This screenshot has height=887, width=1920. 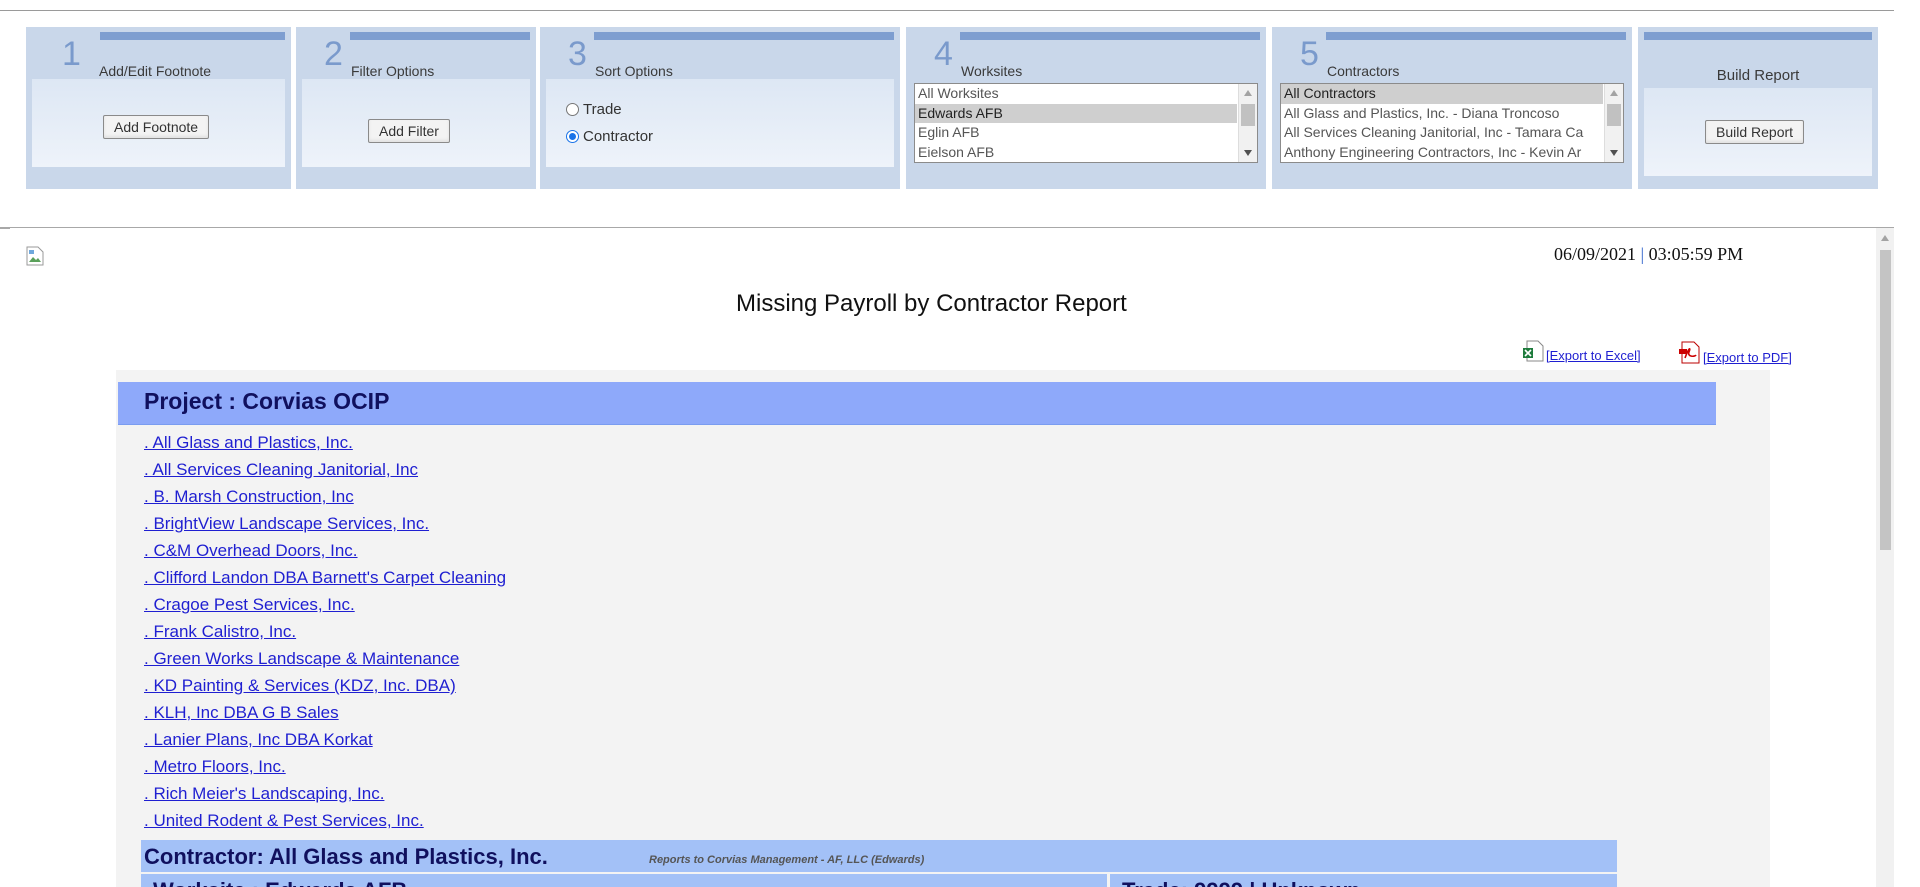 I want to click on worksites-scrollbar, so click(x=1247, y=123).